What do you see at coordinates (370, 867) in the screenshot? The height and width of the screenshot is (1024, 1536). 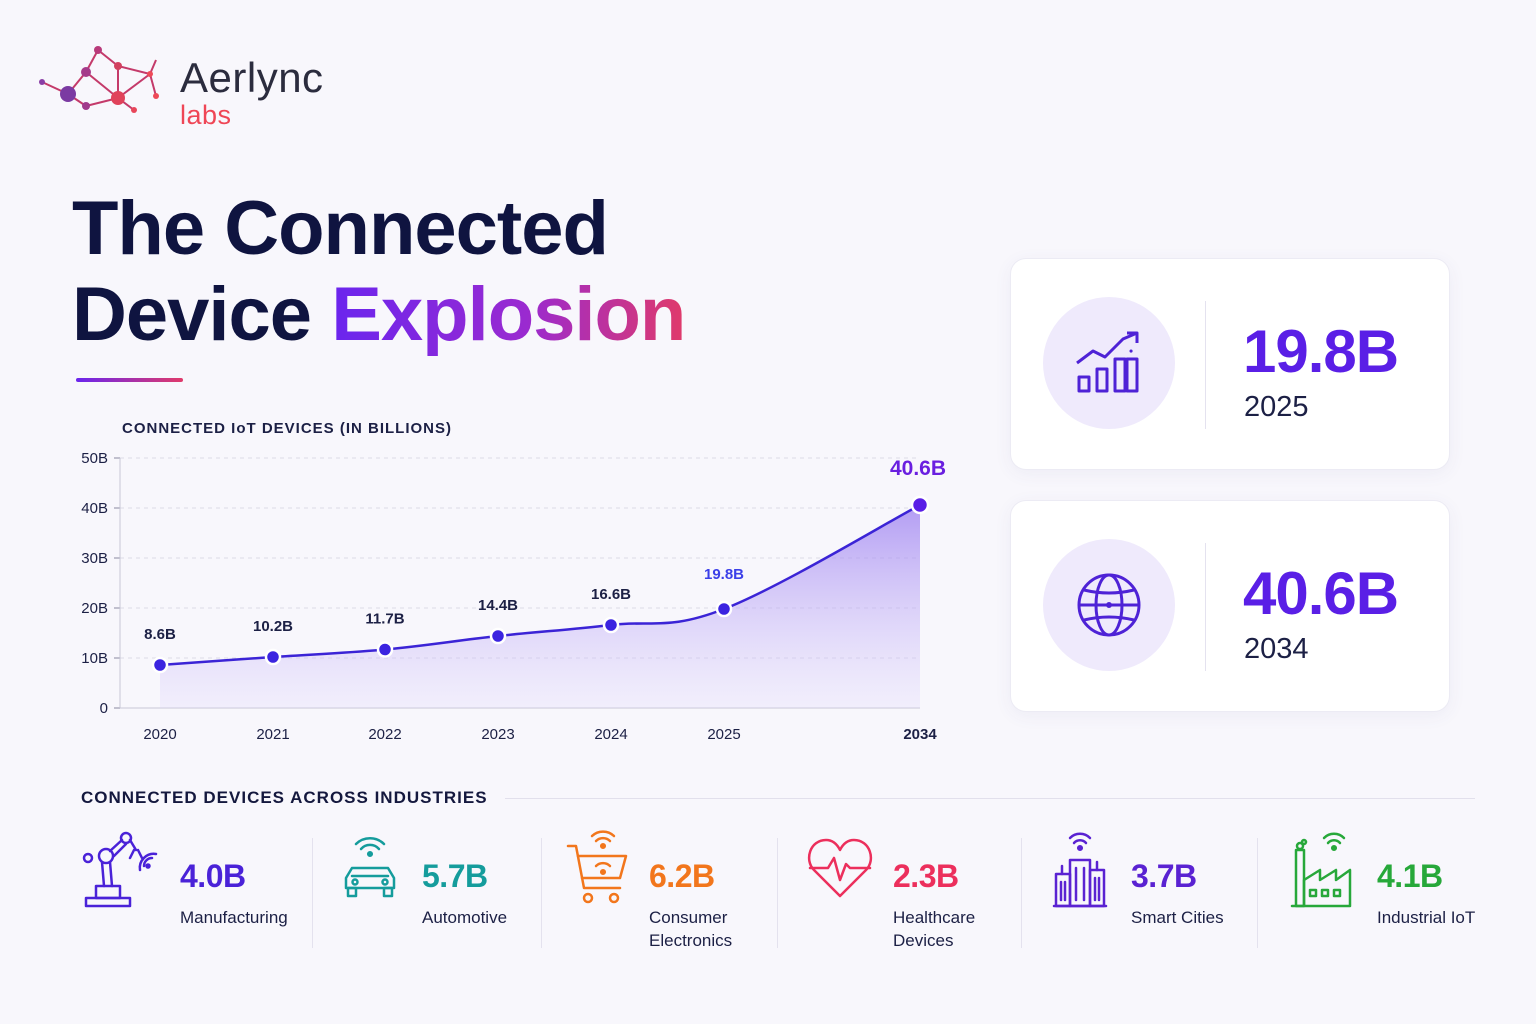 I see `connected-car-icon` at bounding box center [370, 867].